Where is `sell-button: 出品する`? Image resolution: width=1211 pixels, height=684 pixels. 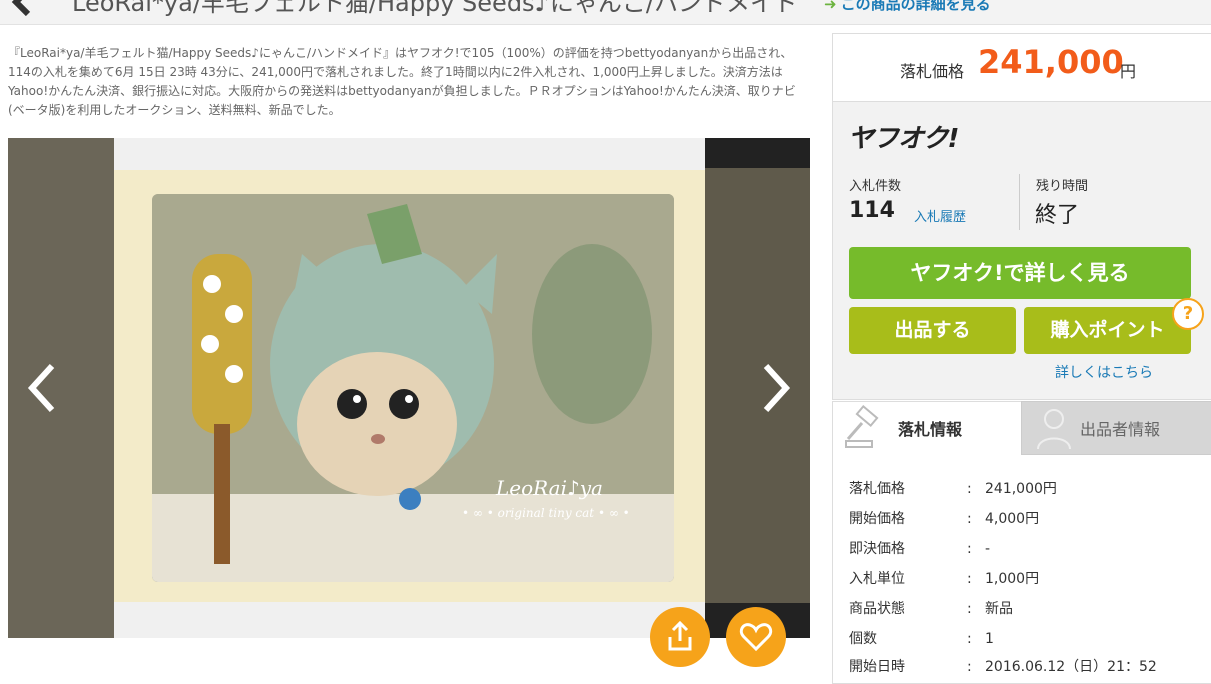 sell-button: 出品する is located at coordinates (932, 330).